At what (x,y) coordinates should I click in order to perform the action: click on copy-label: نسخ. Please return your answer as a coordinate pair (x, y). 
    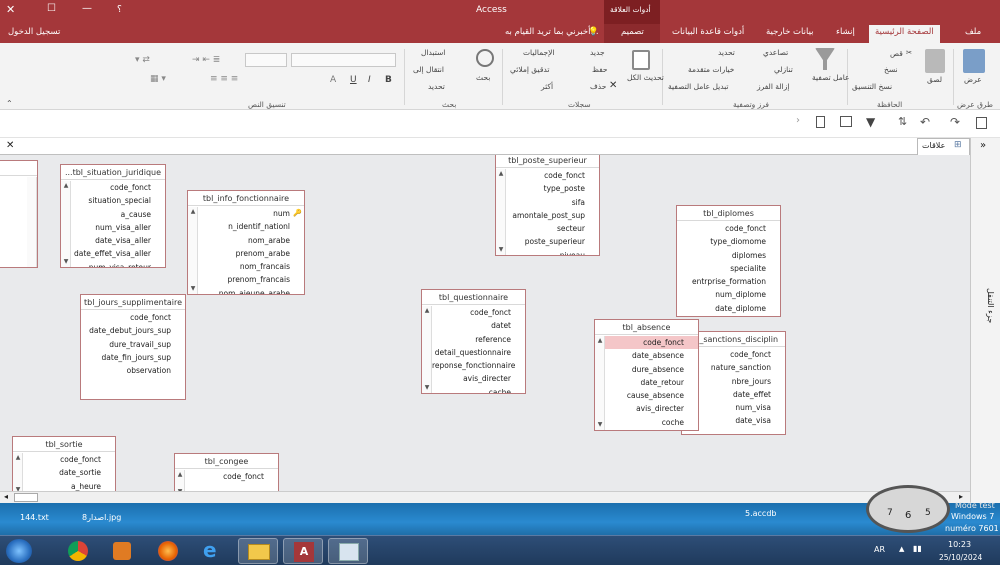
    Looking at the image, I should click on (891, 69).